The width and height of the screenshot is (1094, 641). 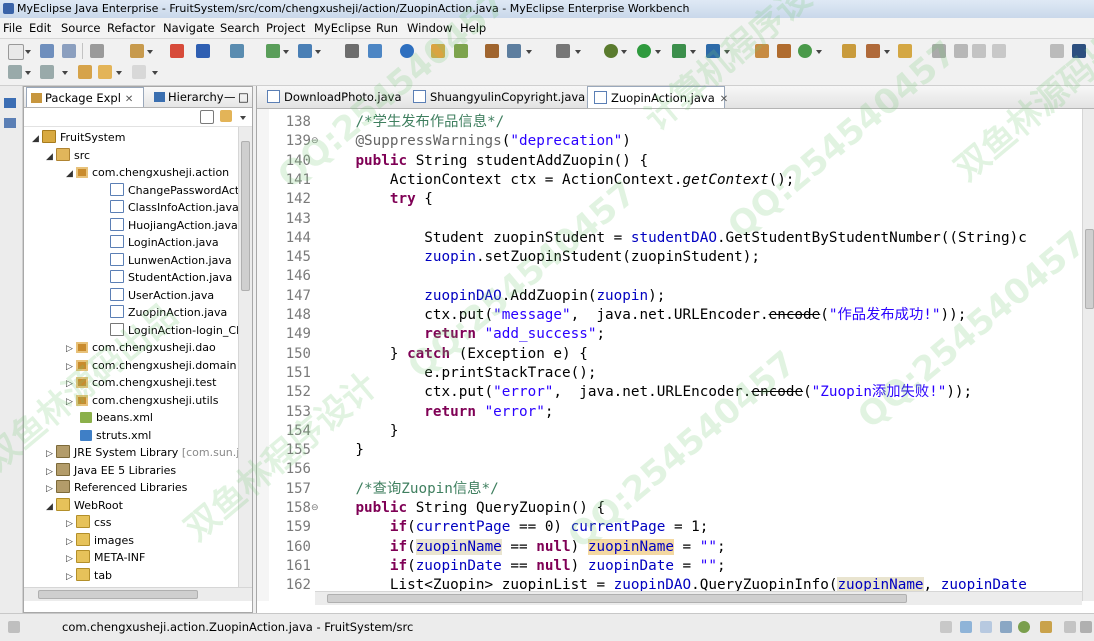 I want to click on menu-edit: Edit, so click(x=40, y=28).